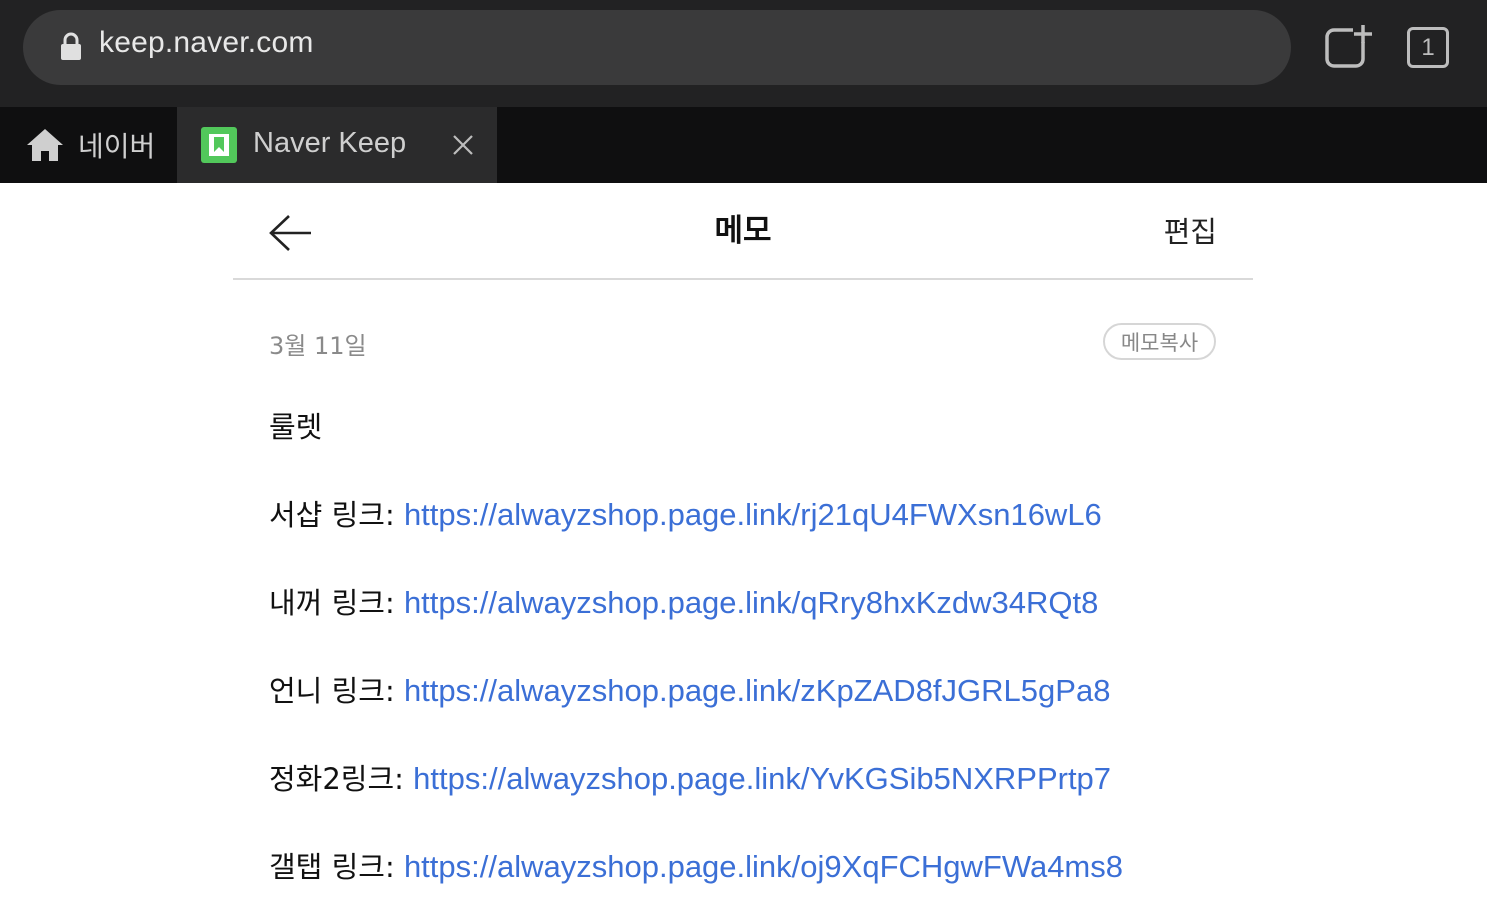 The height and width of the screenshot is (919, 1487). What do you see at coordinates (336, 515) in the screenshot?
I see `memo-line-label: 서샵 링크:` at bounding box center [336, 515].